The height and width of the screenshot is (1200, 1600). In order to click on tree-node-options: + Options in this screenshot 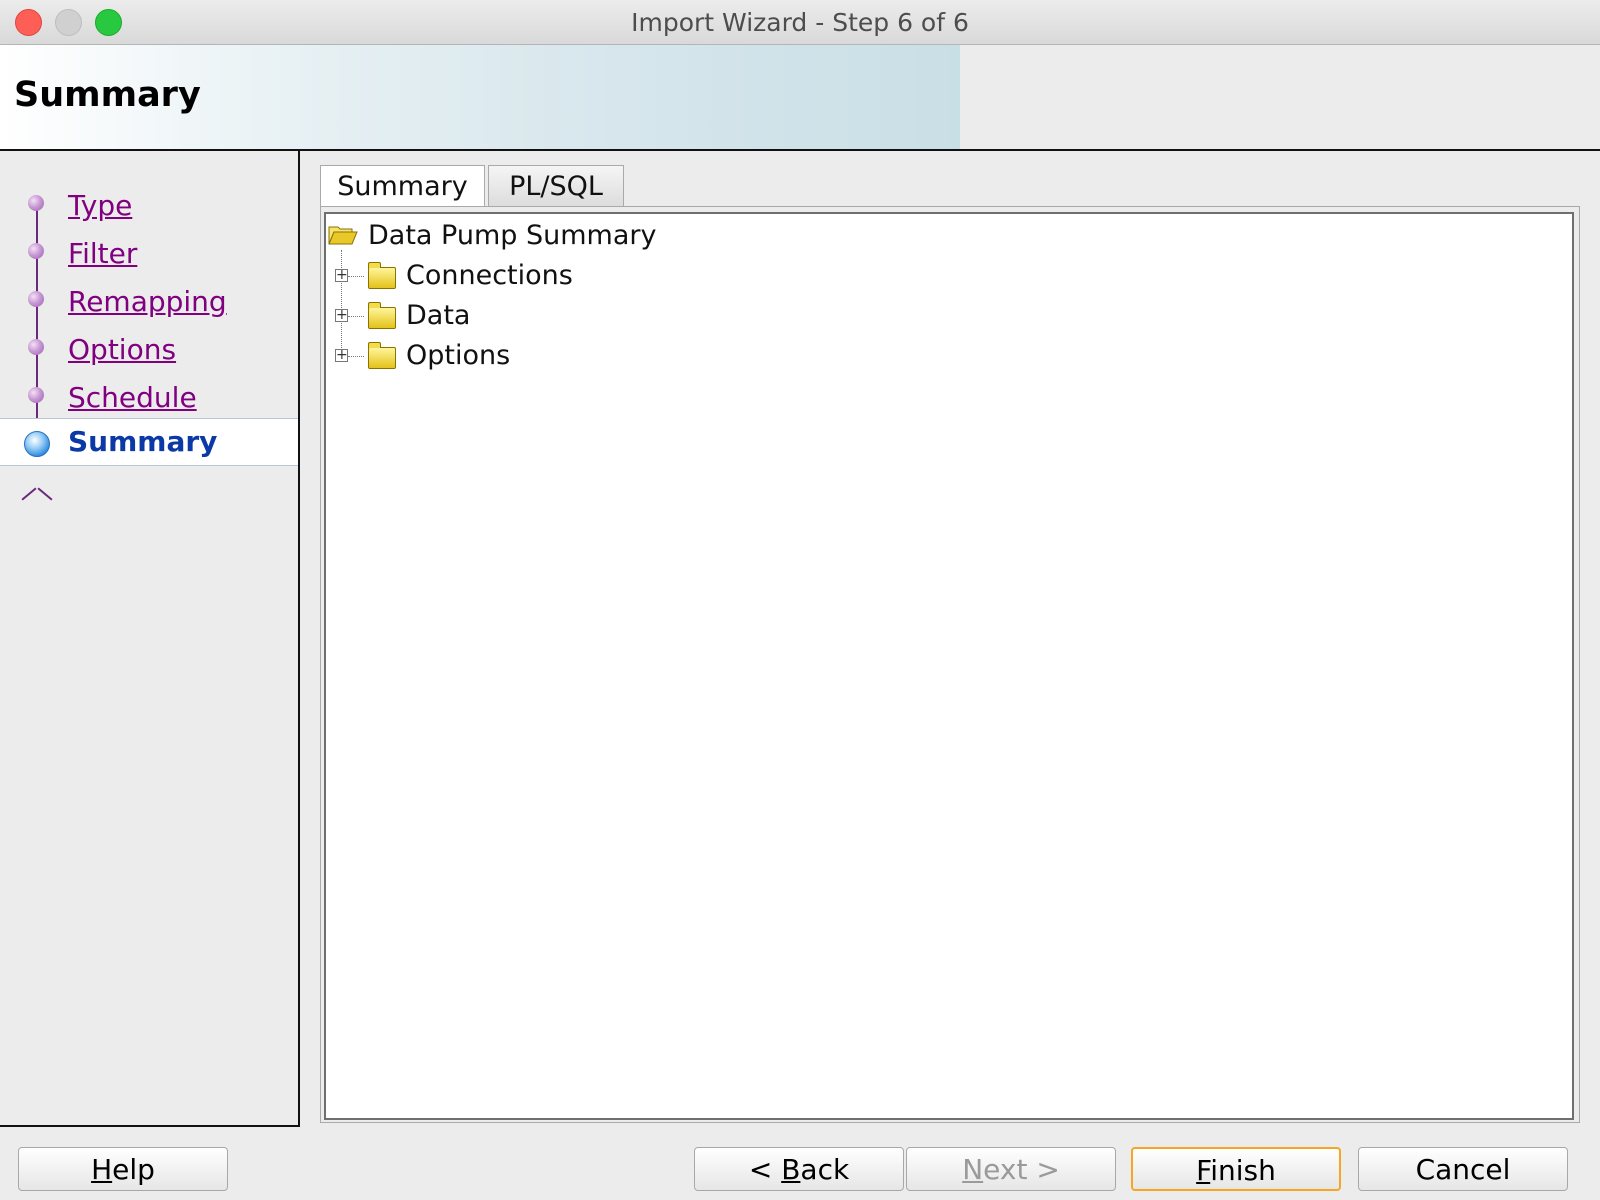, I will do `click(526, 356)`.